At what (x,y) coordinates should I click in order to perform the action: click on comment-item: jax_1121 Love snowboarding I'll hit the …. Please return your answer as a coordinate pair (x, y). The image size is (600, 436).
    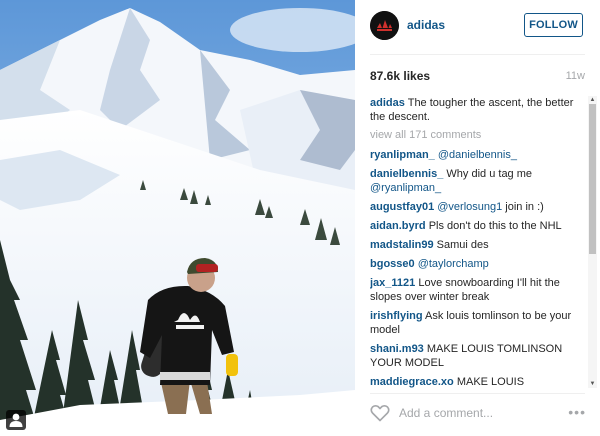
    Looking at the image, I should click on (477, 290).